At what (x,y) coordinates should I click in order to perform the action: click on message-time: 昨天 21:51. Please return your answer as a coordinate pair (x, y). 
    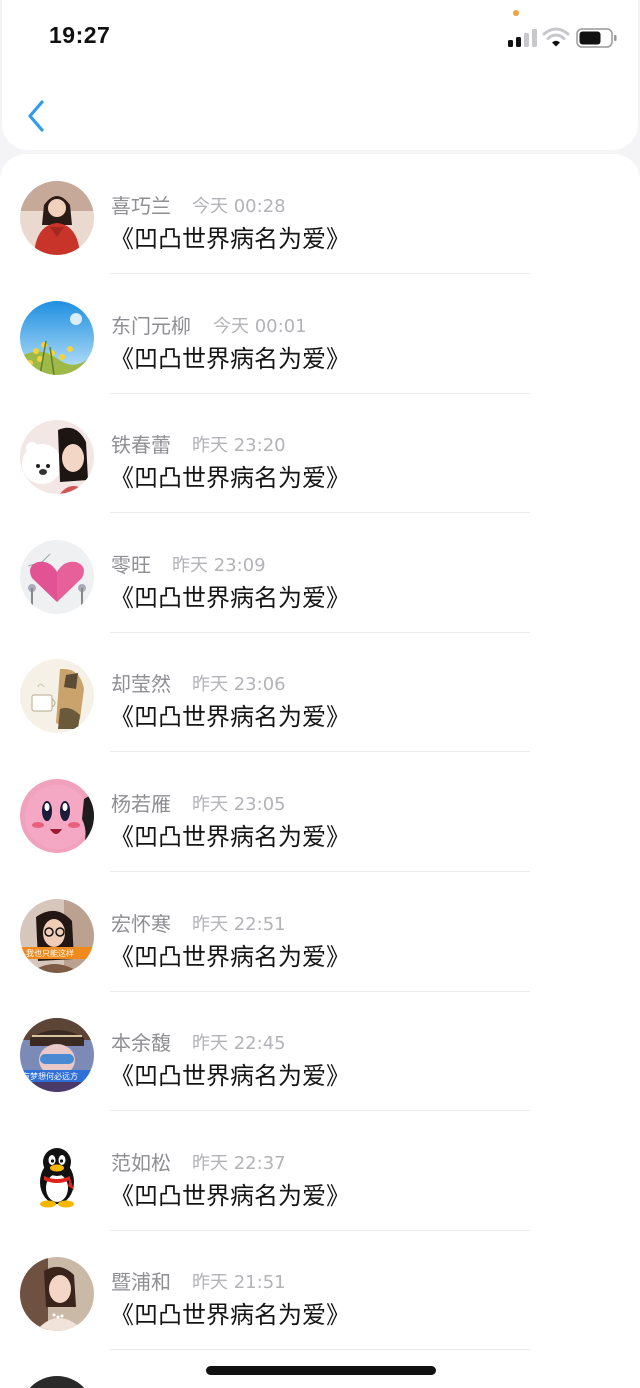
    Looking at the image, I should click on (239, 1283).